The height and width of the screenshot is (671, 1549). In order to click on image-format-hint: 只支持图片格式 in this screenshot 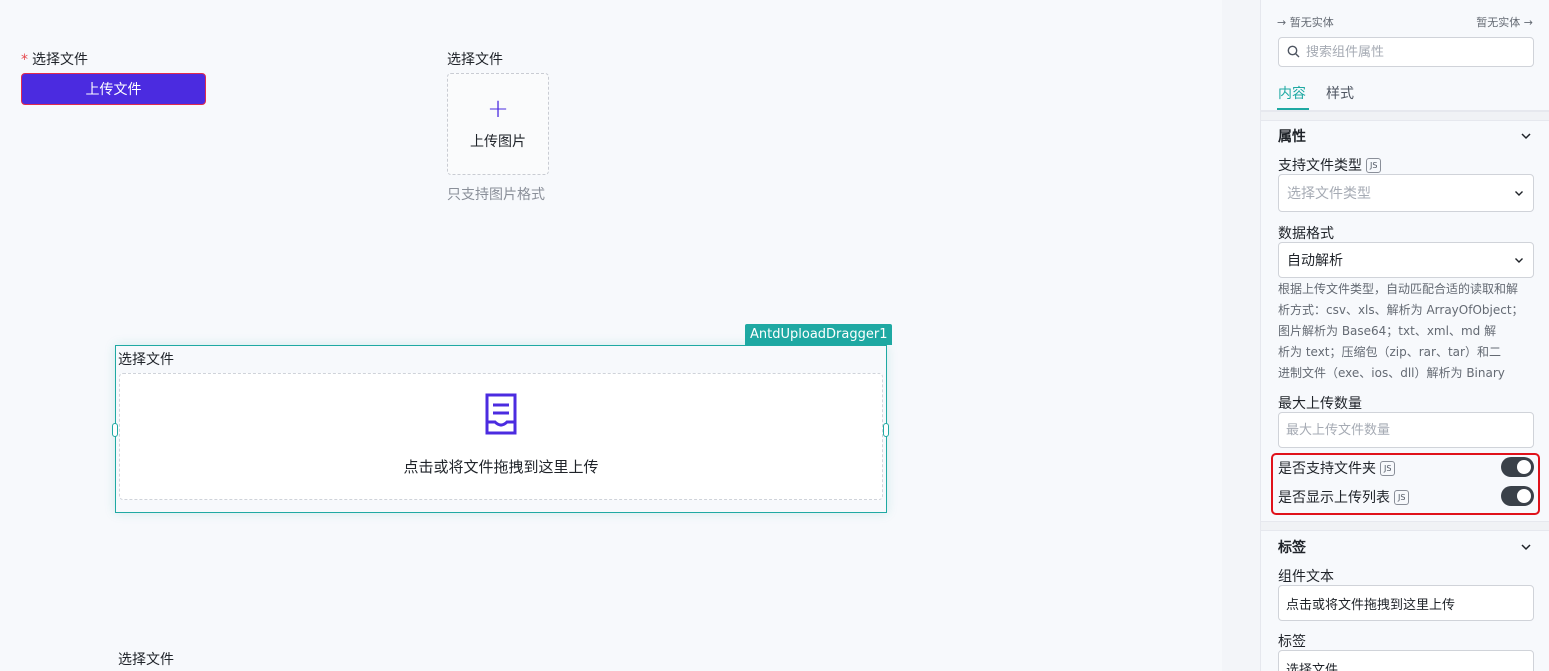, I will do `click(496, 195)`.